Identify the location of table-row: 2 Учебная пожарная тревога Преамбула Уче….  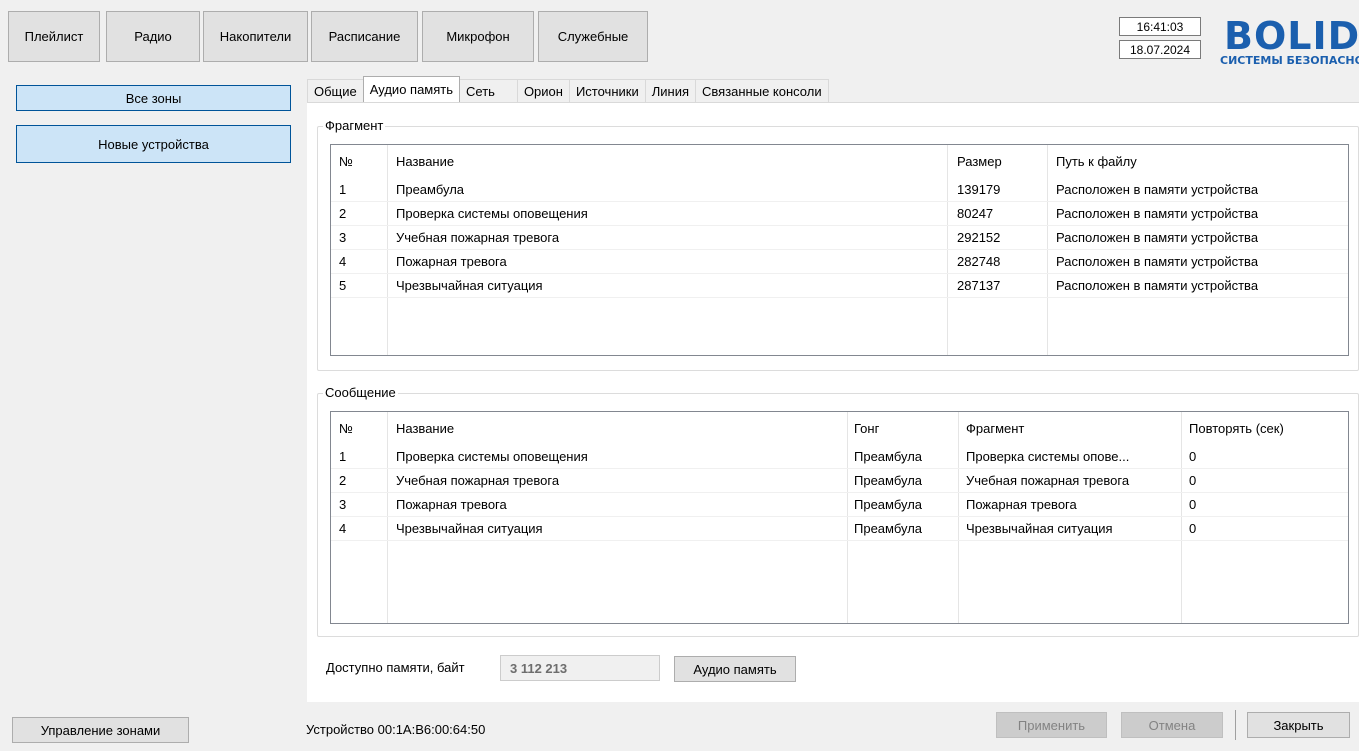
(839, 481).